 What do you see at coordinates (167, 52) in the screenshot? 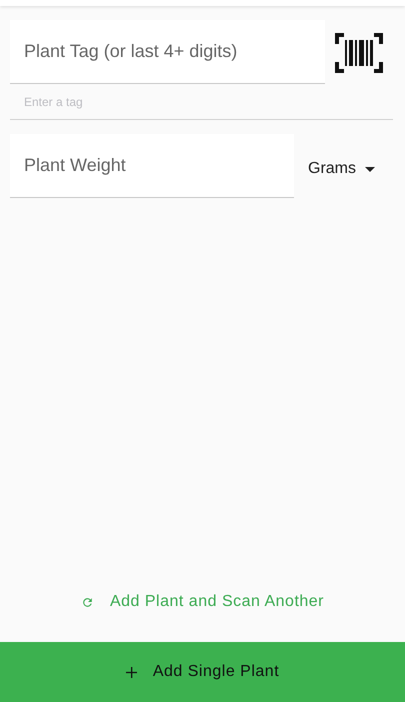
I see `tag-field: Plant Tag (or last 4+ digits)` at bounding box center [167, 52].